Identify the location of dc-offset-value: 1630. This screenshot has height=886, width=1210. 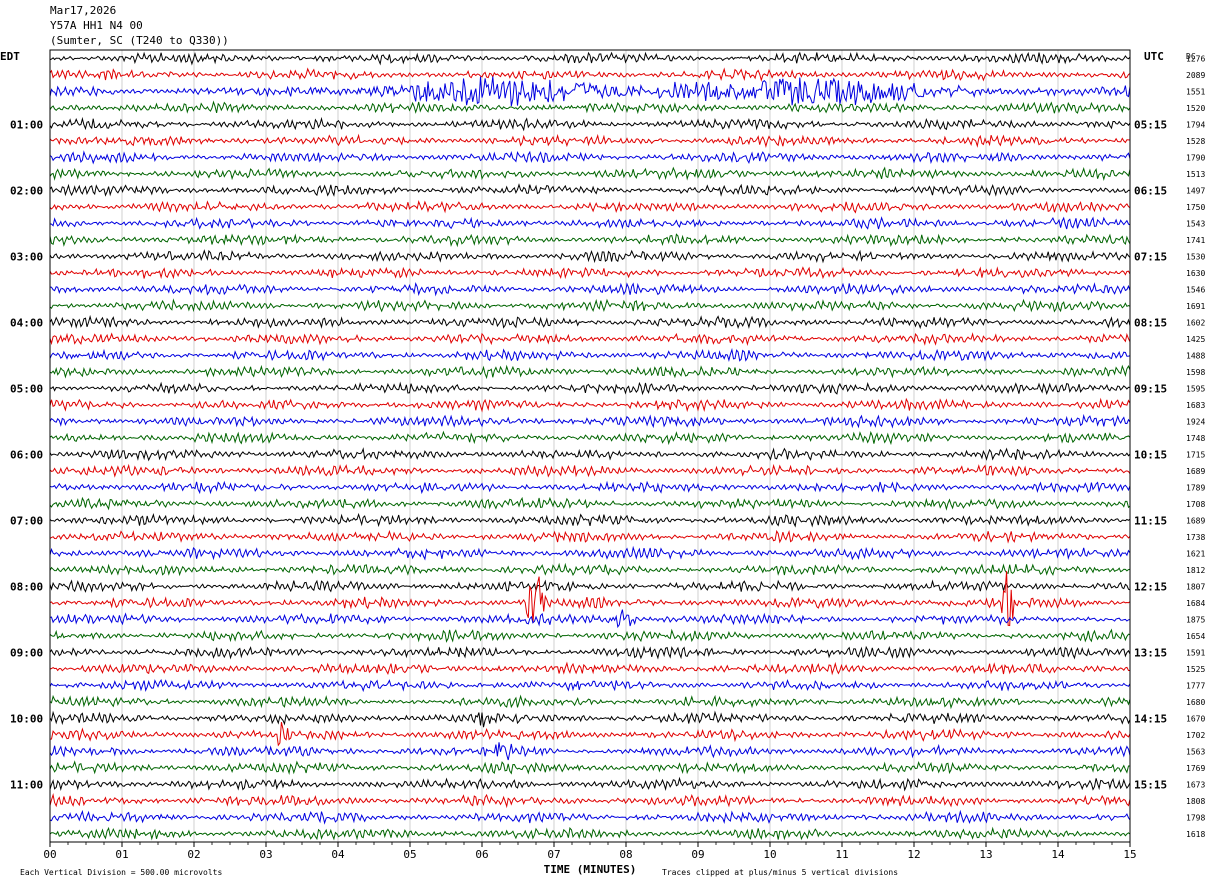
(1195, 273).